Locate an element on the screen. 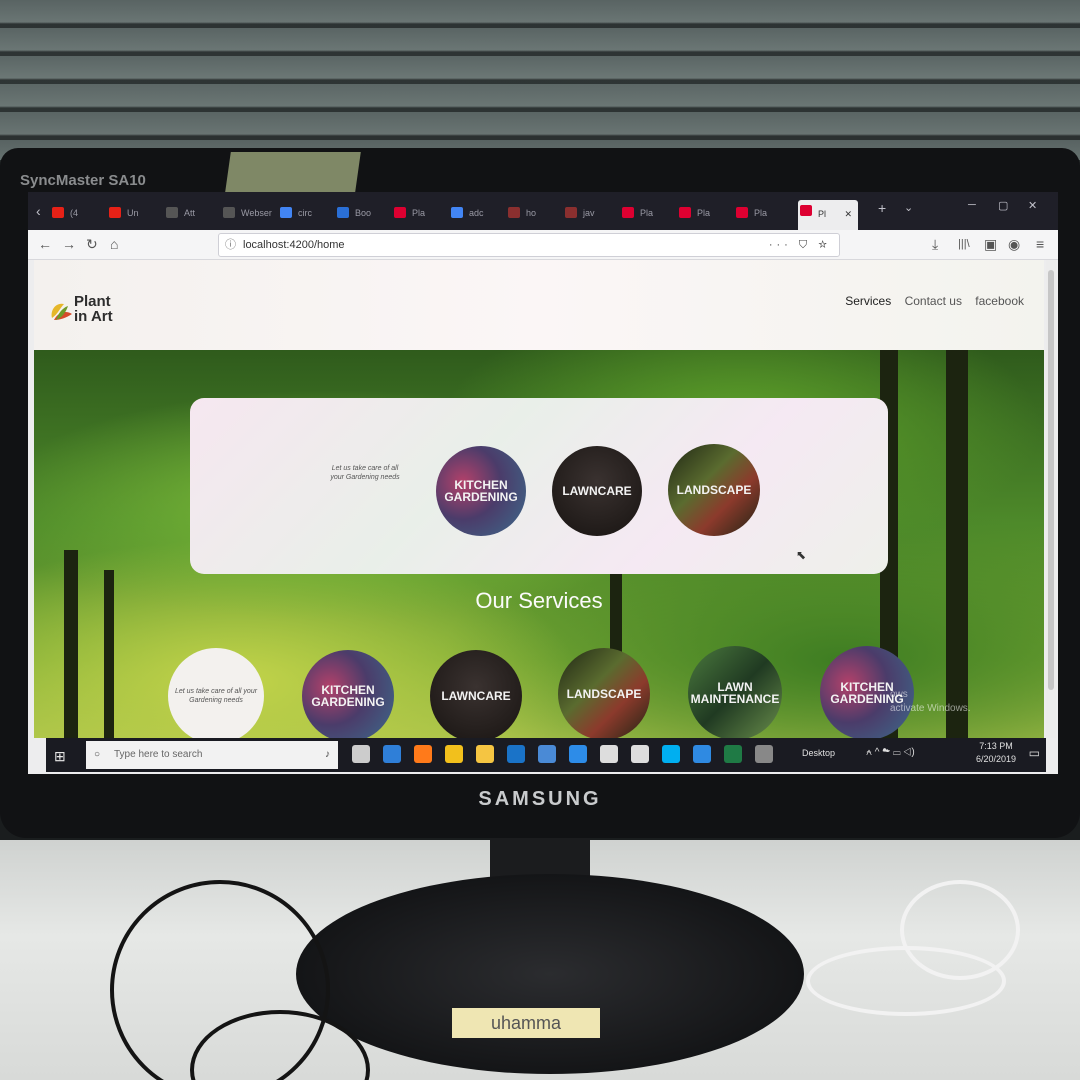  browser-tab: Boo is located at coordinates (353, 213).